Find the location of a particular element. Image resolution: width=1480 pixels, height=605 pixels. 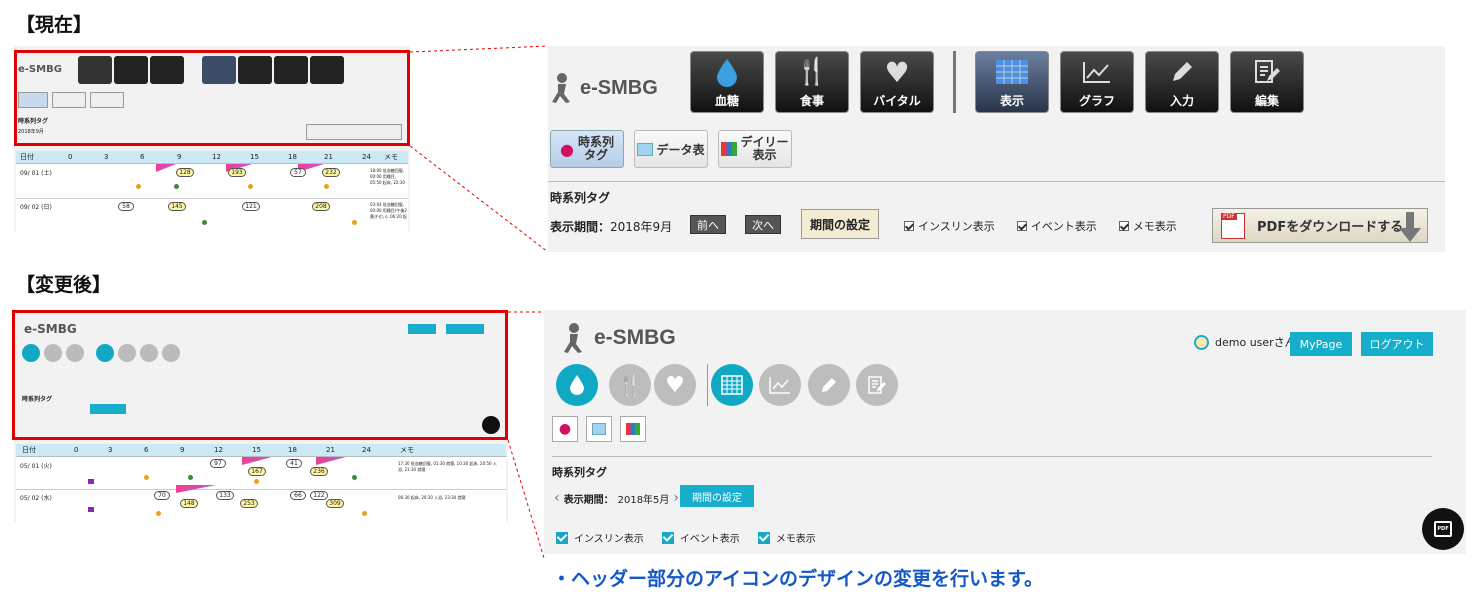

old-subtab-timeline: ● 時系列 タグ is located at coordinates (587, 149).